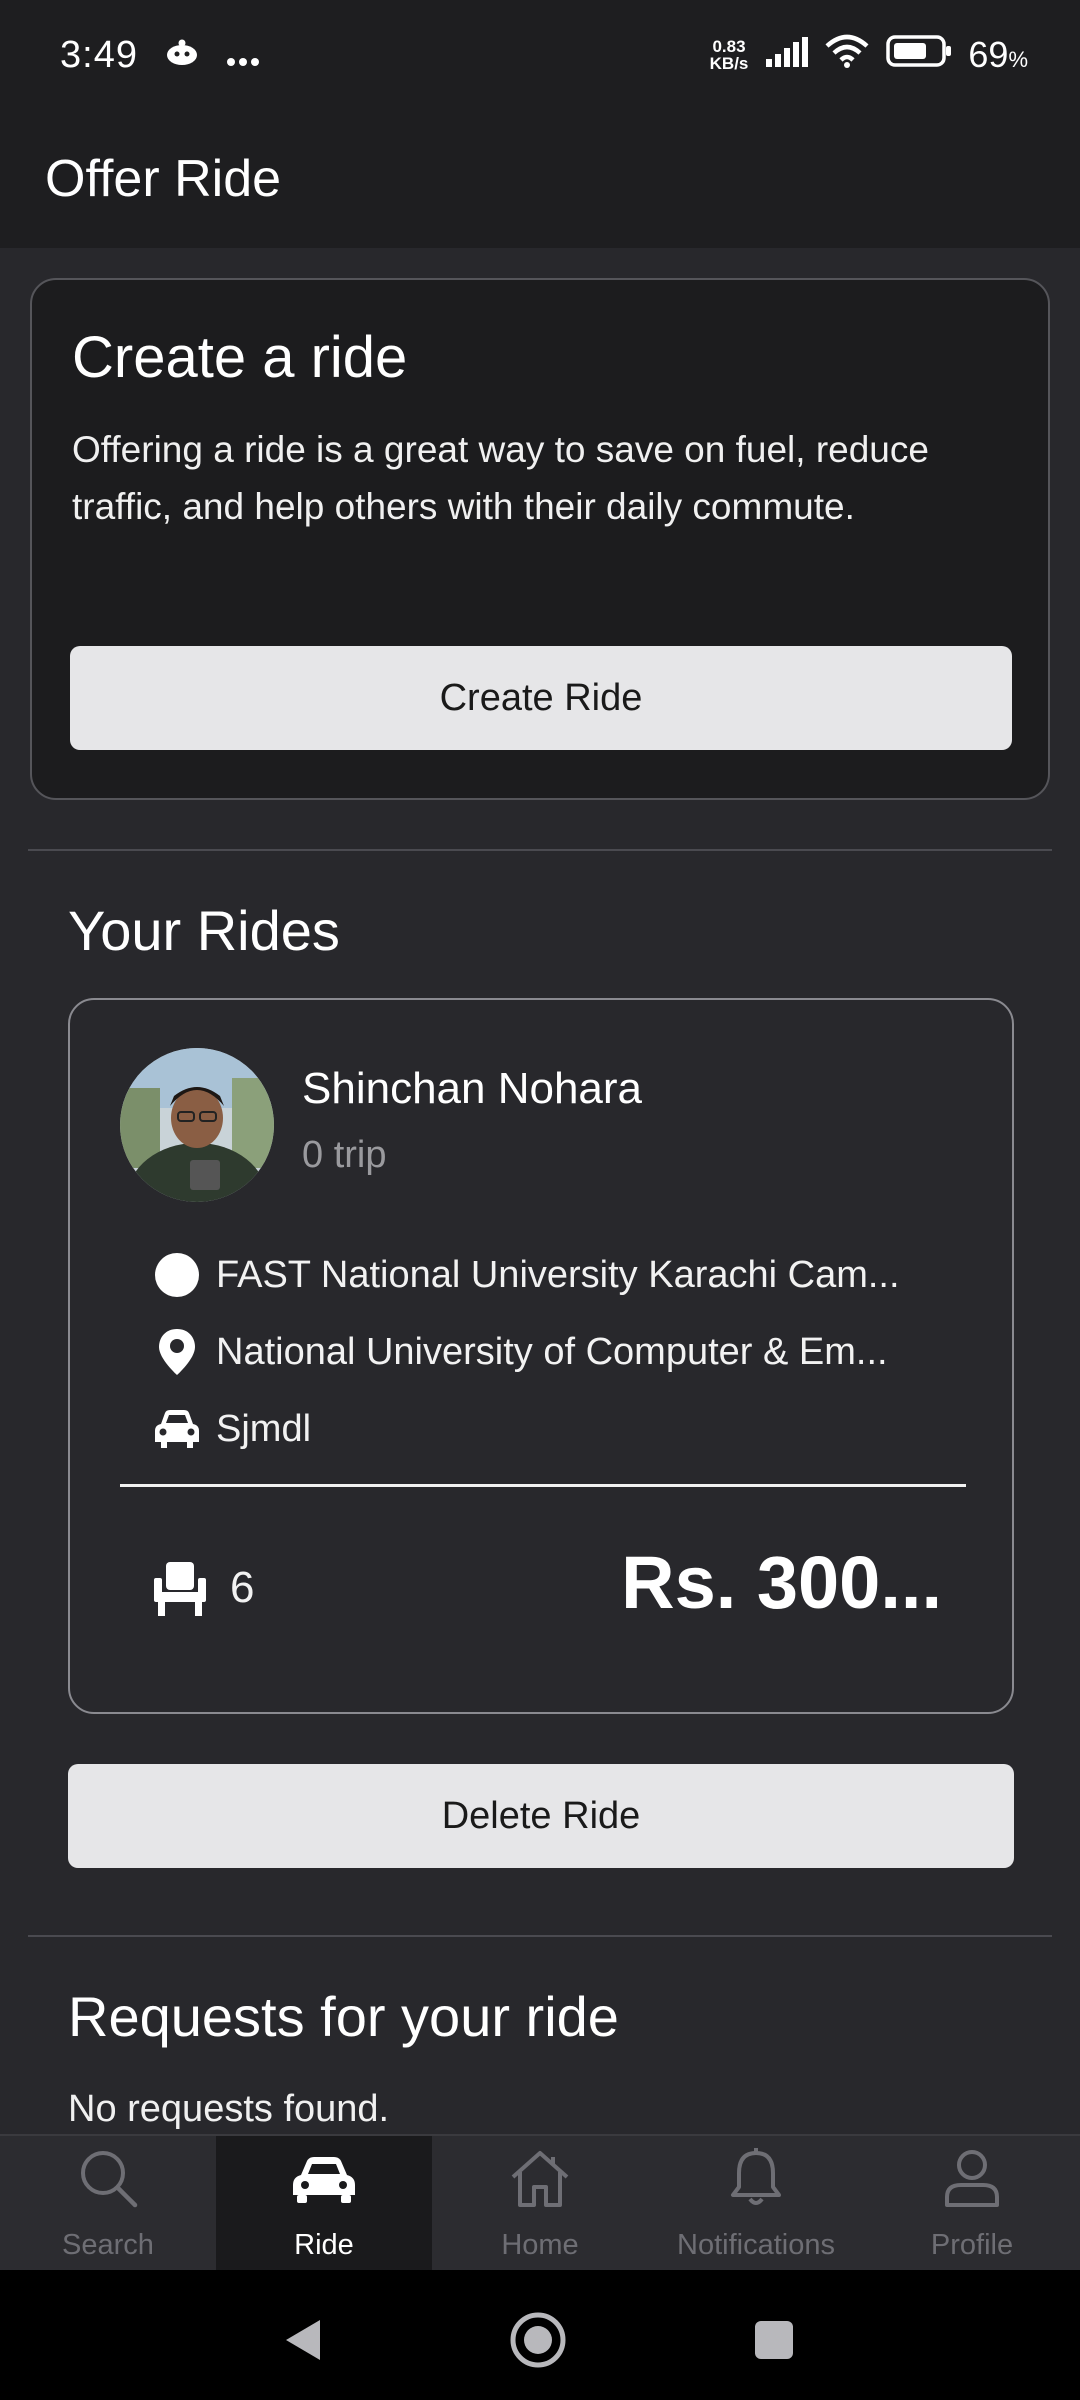  I want to click on nav-item-profile: Profile, so click(972, 2203).